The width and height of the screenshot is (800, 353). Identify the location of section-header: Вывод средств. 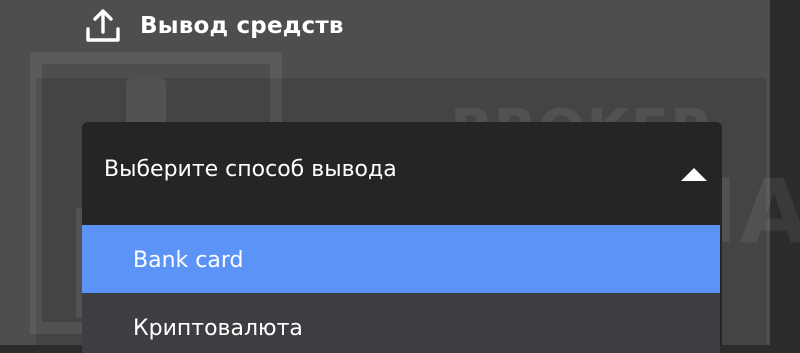
(214, 26).